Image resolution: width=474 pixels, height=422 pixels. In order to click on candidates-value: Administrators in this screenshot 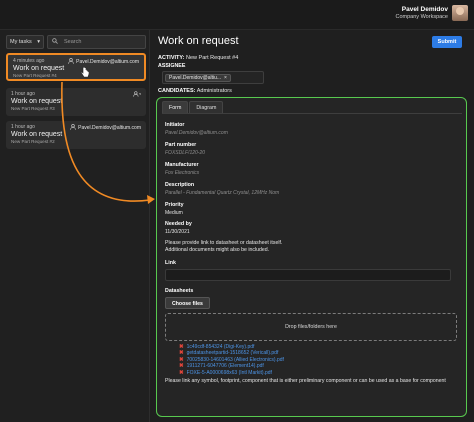, I will do `click(214, 91)`.